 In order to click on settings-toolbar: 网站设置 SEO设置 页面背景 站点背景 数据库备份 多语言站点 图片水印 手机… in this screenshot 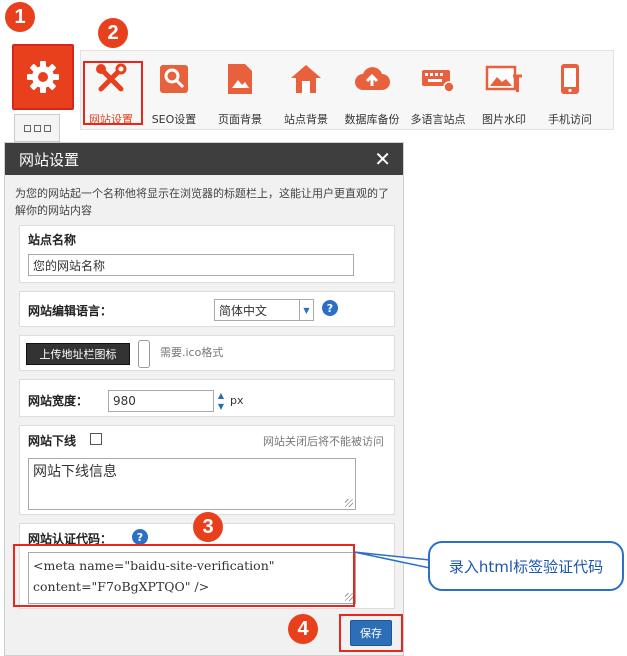, I will do `click(347, 90)`.